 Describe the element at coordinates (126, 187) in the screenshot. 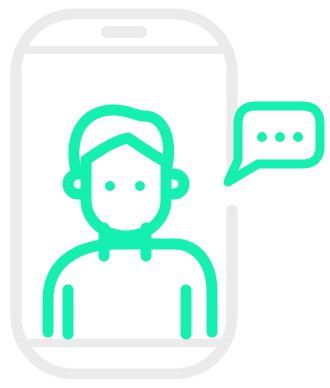

I see `person-face` at that location.